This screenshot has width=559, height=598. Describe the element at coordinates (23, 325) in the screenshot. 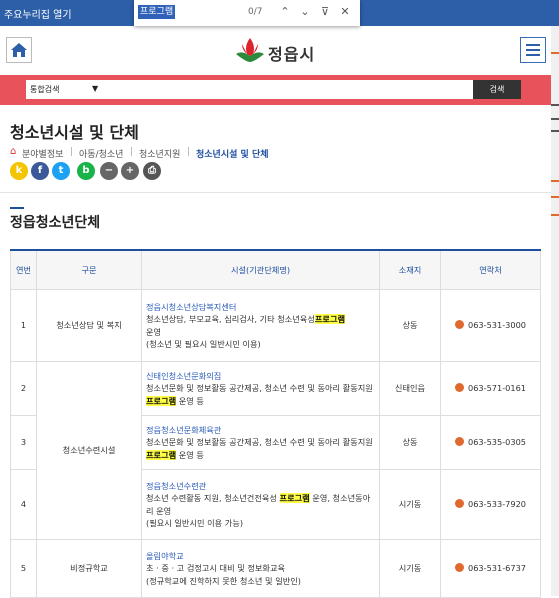

I see `row-number: 1` at that location.